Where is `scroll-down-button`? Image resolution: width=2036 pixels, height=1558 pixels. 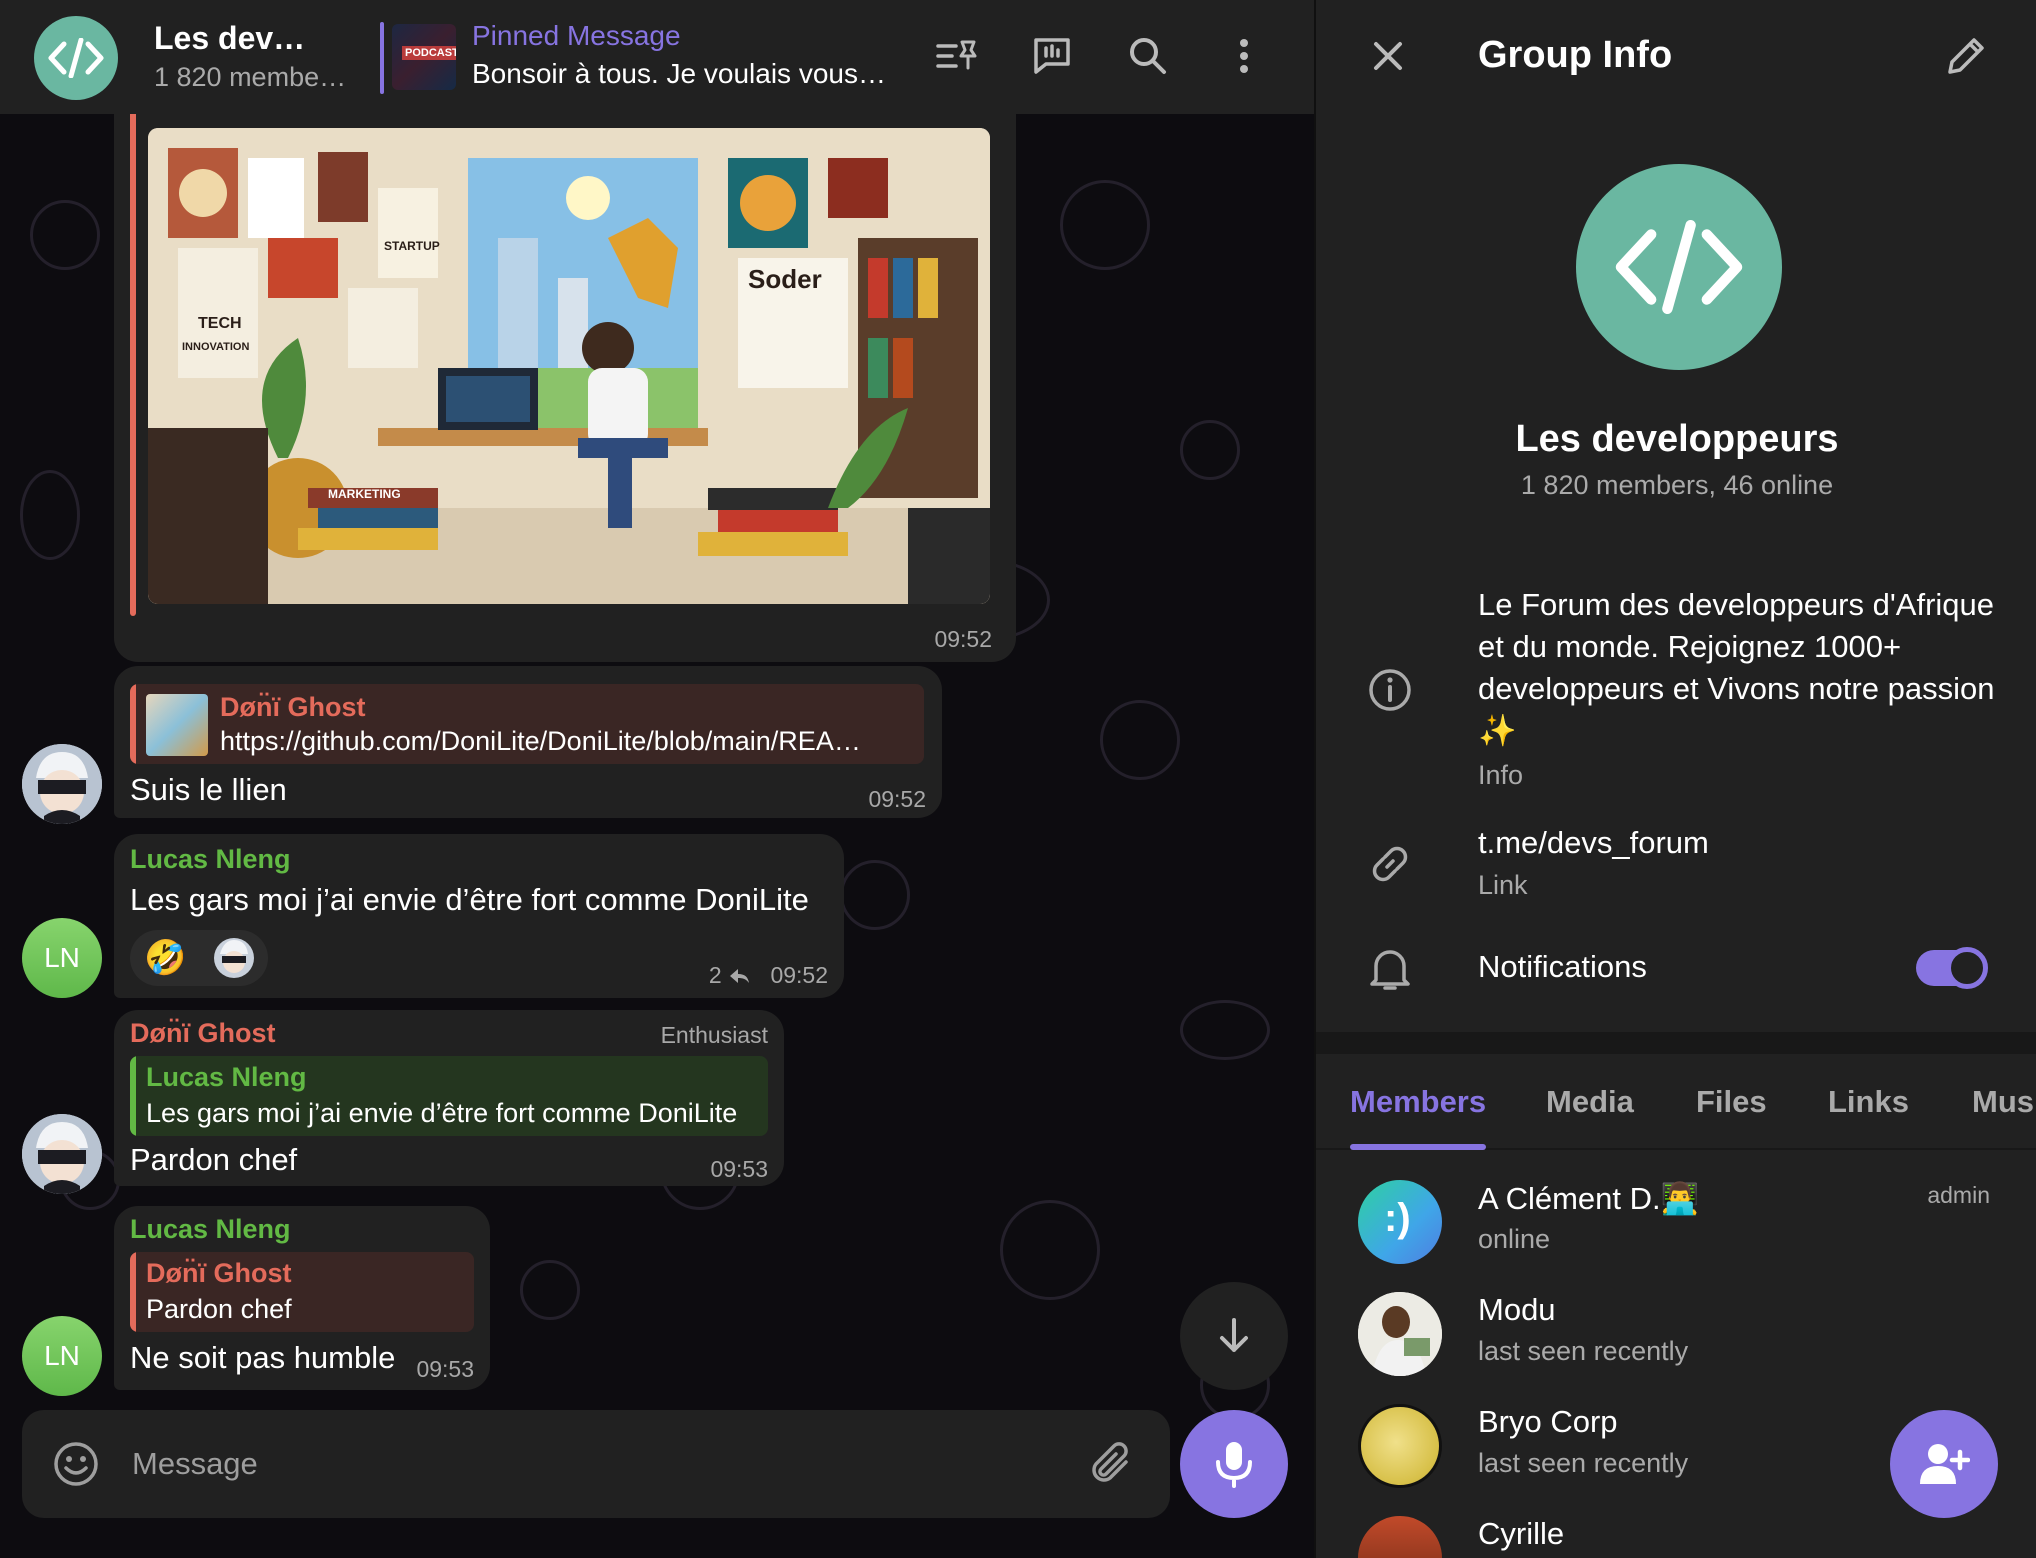 scroll-down-button is located at coordinates (1234, 1336).